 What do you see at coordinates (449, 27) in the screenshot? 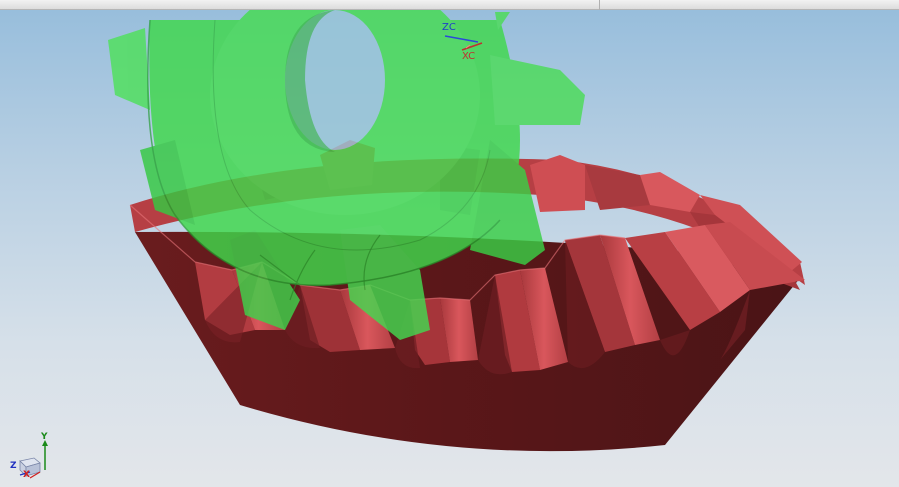
I see `work-csys-z-label: ZC` at bounding box center [449, 27].